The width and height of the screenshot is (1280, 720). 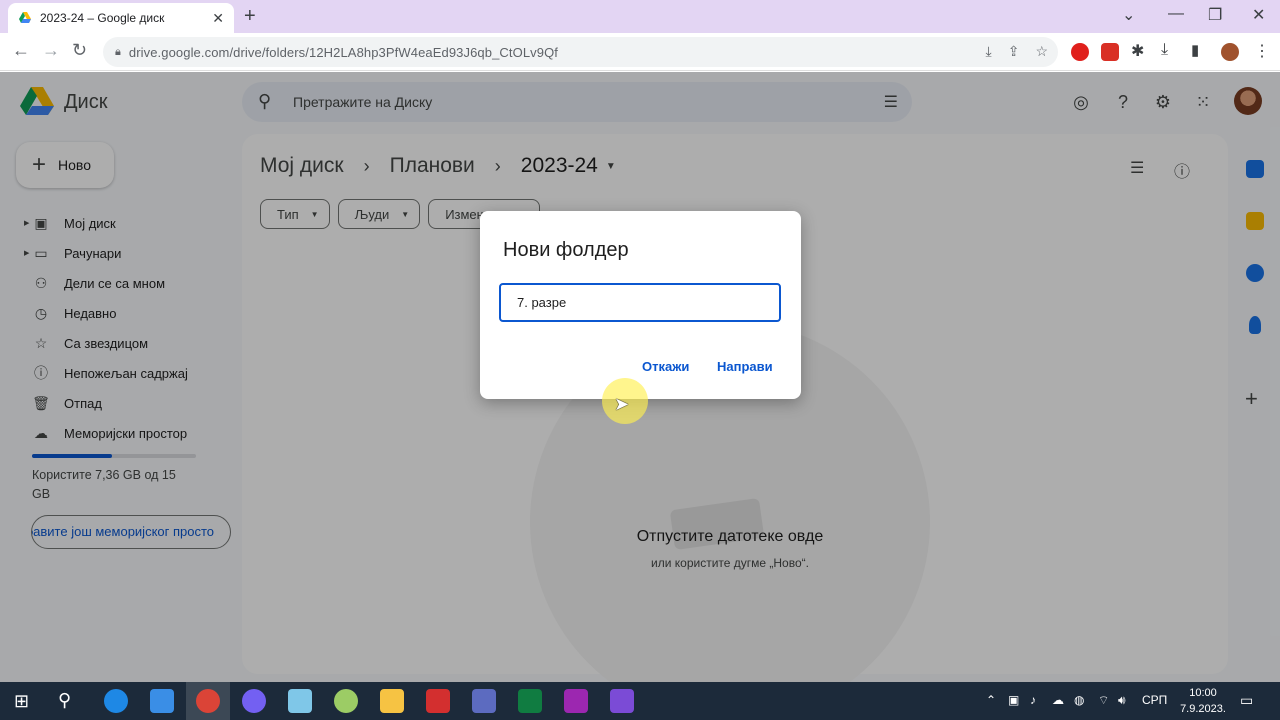 What do you see at coordinates (530, 701) in the screenshot?
I see `publisher-icon` at bounding box center [530, 701].